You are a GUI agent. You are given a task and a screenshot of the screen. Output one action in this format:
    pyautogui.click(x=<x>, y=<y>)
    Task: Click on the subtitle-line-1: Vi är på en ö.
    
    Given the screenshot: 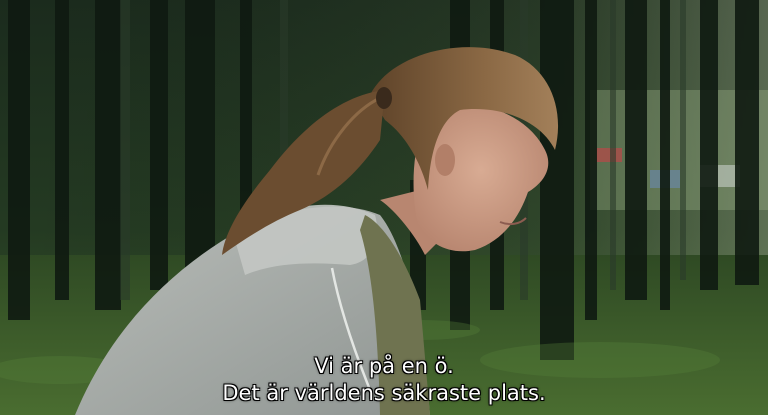 What is the action you would take?
    pyautogui.click(x=384, y=366)
    